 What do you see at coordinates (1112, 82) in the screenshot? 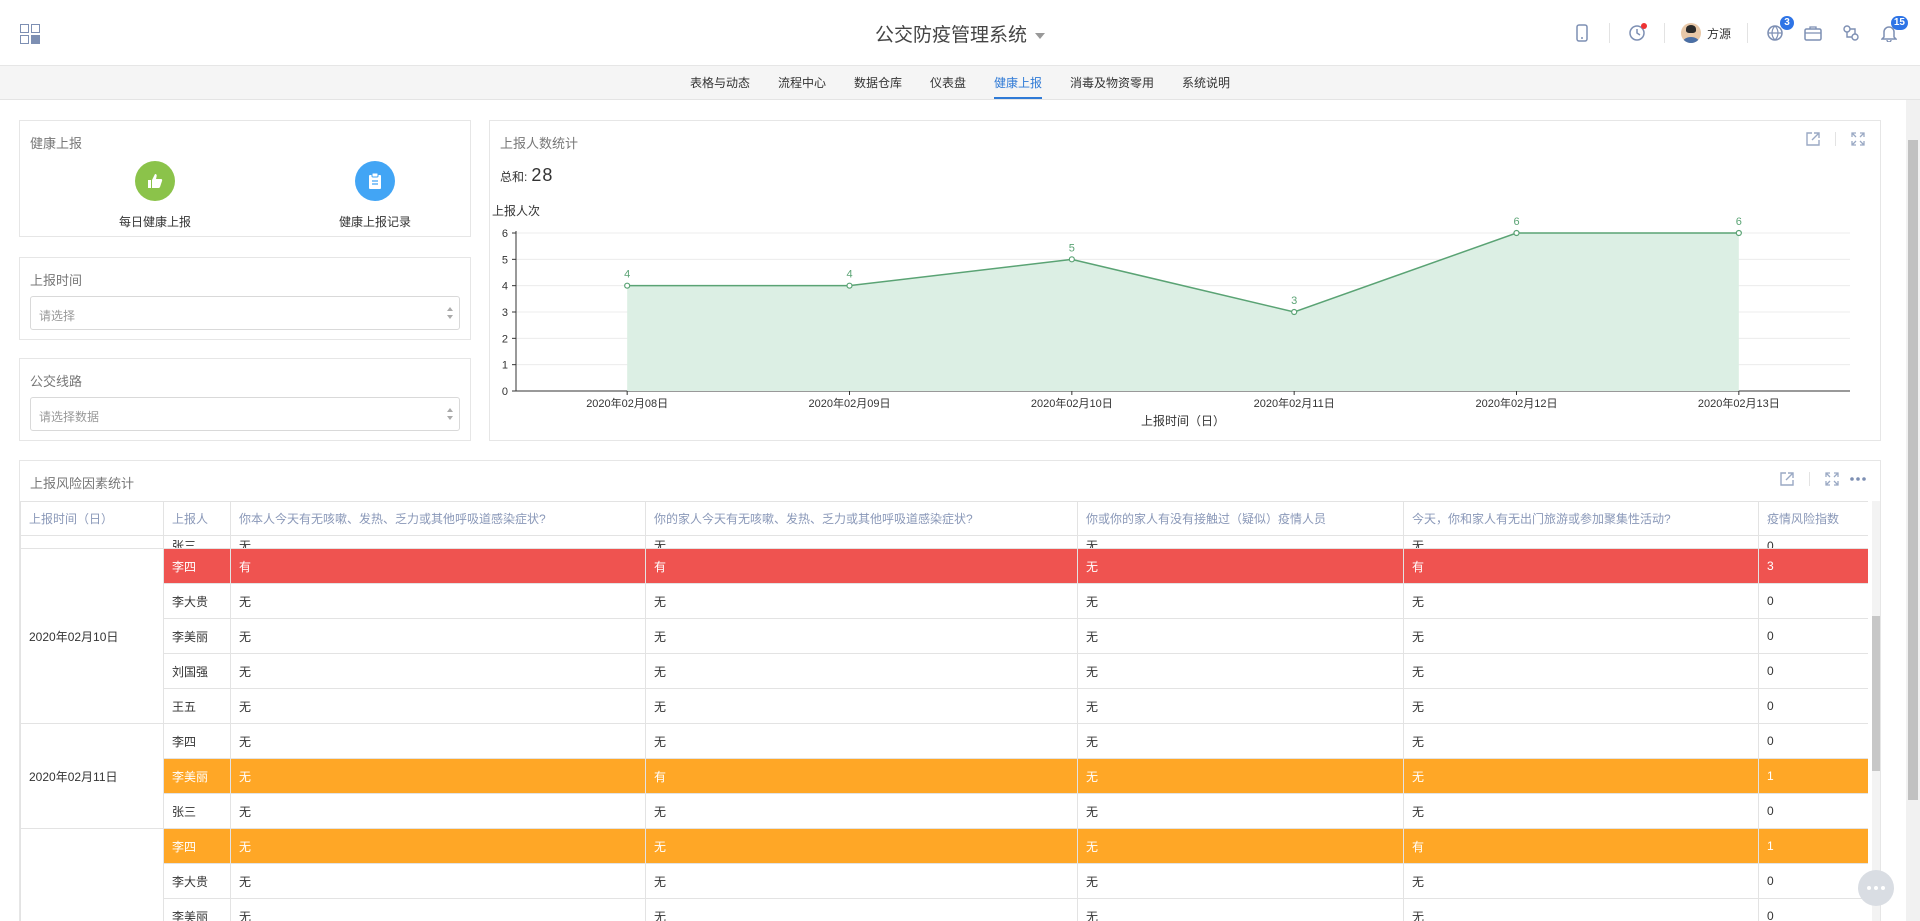
I see `tab-disinfection: 消毒及物资零用` at bounding box center [1112, 82].